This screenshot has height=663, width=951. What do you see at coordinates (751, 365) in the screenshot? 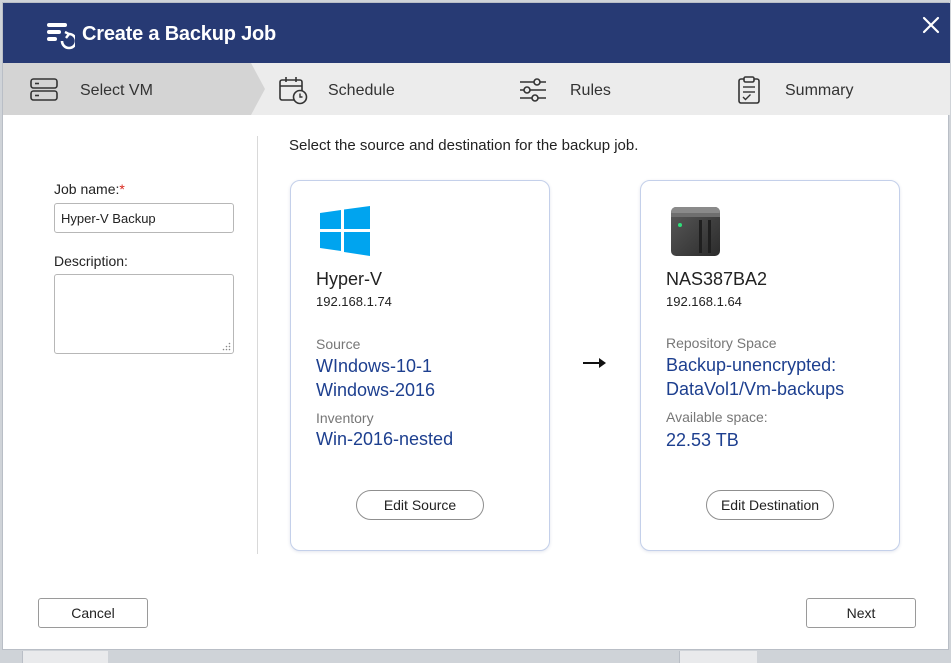
I see `repository-line: Backup-unencrypted:` at bounding box center [751, 365].